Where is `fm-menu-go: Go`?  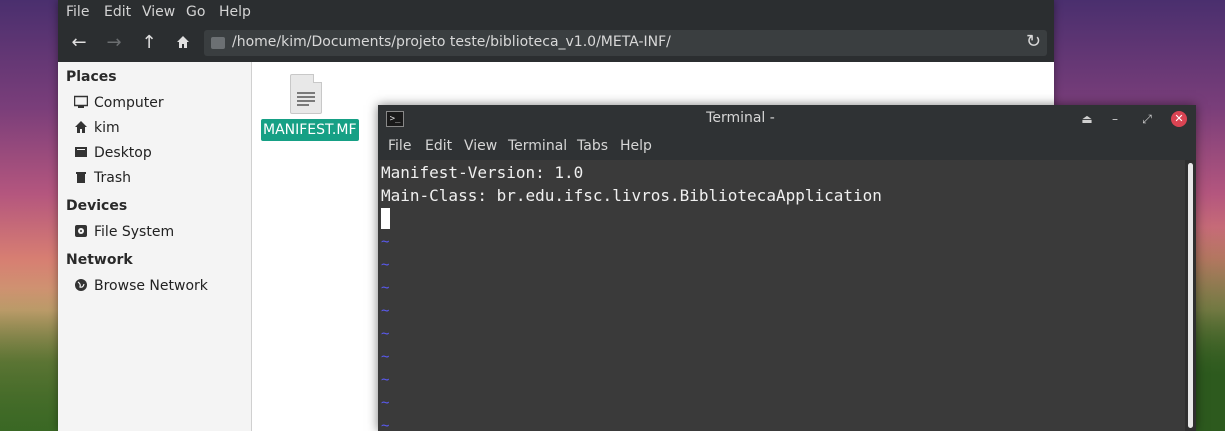
fm-menu-go: Go is located at coordinates (195, 12).